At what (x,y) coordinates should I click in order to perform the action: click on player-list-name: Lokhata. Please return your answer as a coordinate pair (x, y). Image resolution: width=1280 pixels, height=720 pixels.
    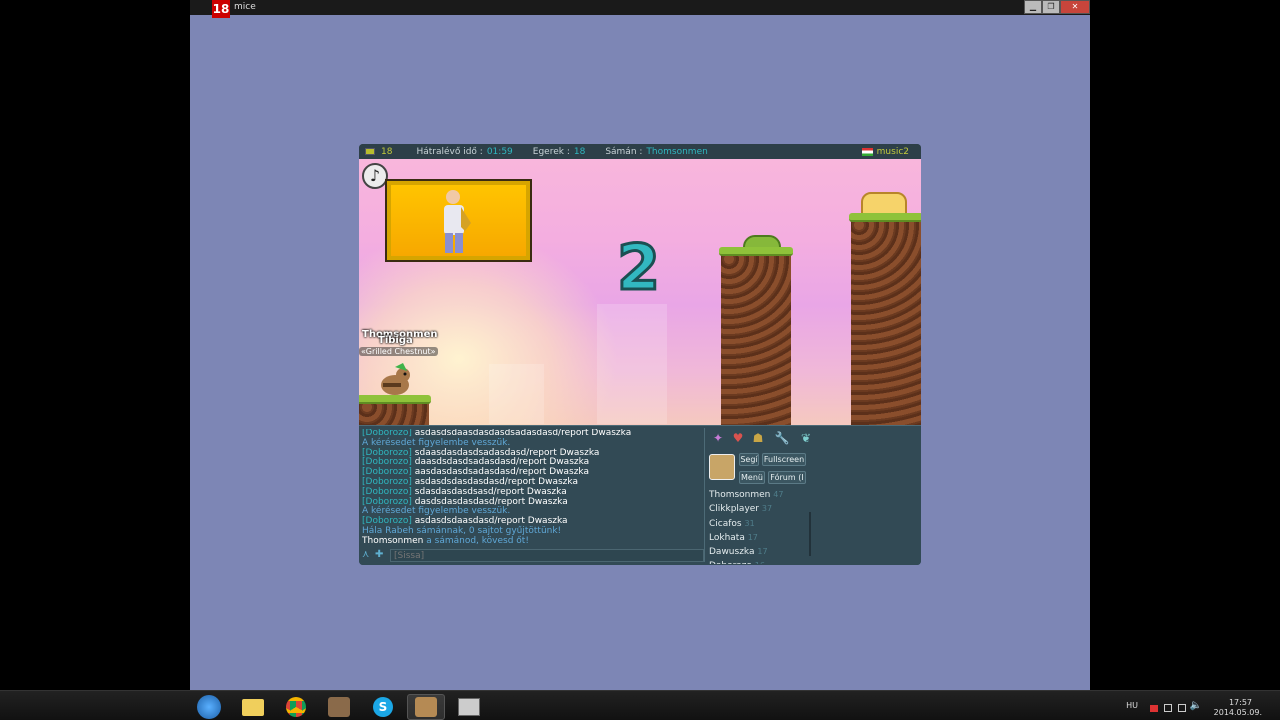
    Looking at the image, I should click on (727, 537).